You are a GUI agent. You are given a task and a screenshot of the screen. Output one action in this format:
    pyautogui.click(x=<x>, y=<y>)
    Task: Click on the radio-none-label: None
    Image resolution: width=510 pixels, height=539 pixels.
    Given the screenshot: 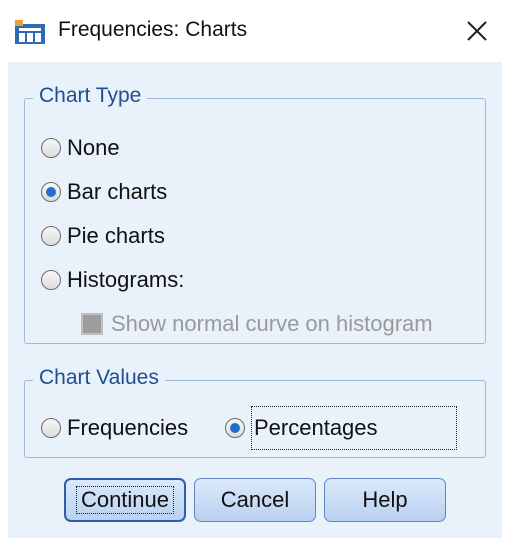 What is the action you would take?
    pyautogui.click(x=93, y=147)
    